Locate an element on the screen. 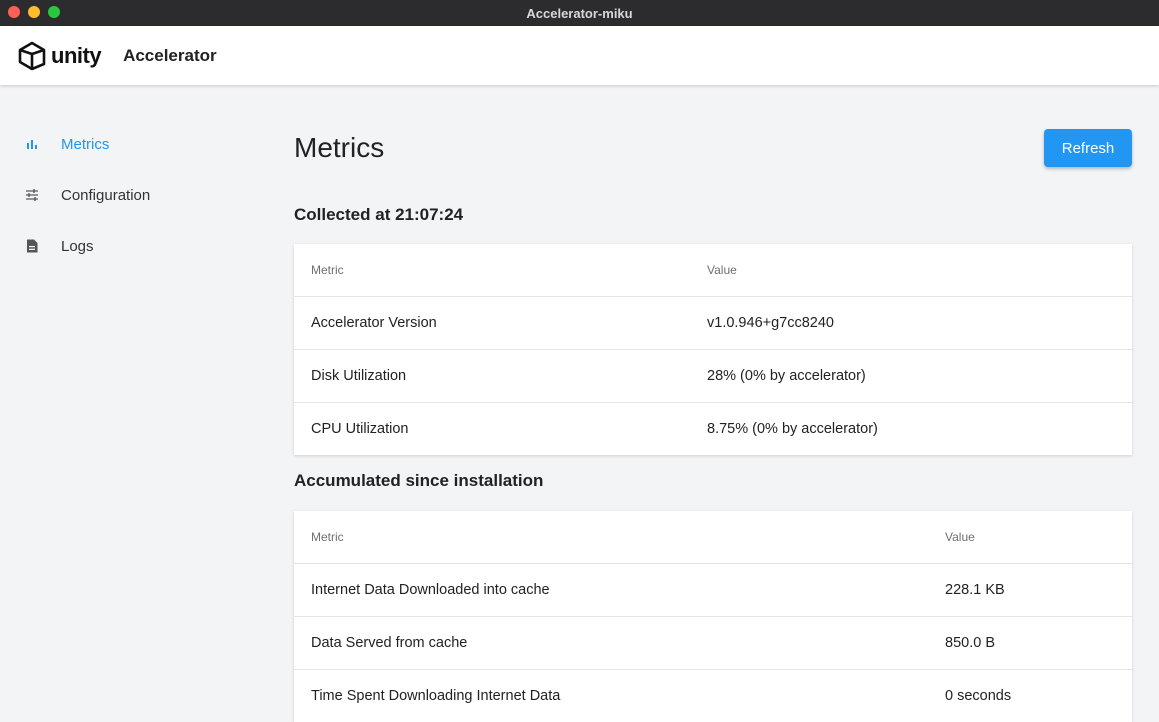  logo-text: unity is located at coordinates (76, 55).